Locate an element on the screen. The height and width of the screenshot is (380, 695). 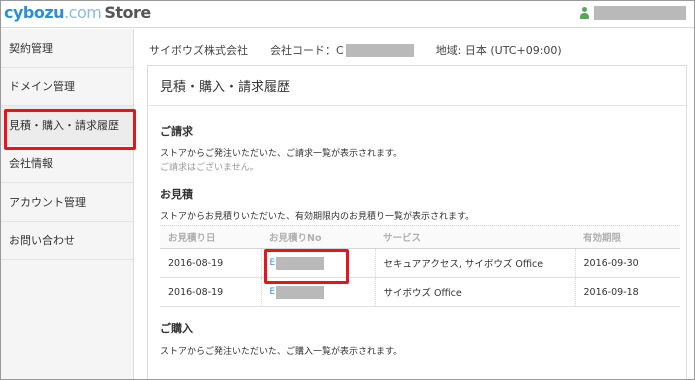
store-logo: cybozu.com Store is located at coordinates (77, 12).